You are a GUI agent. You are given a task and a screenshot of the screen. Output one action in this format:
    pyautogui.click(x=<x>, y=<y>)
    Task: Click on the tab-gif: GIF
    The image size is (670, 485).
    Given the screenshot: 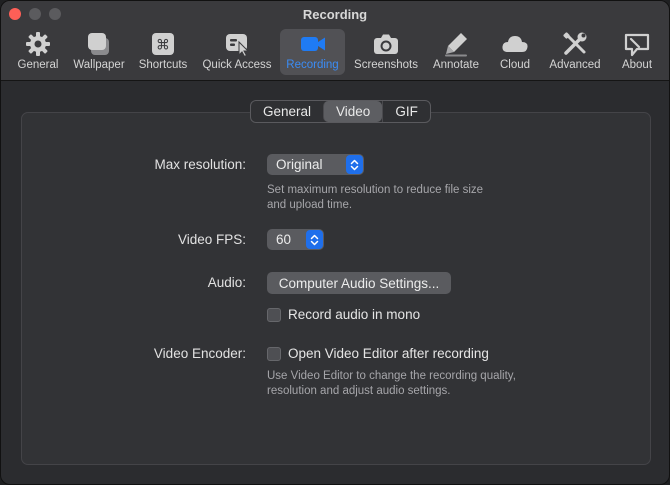 What is the action you would take?
    pyautogui.click(x=406, y=111)
    